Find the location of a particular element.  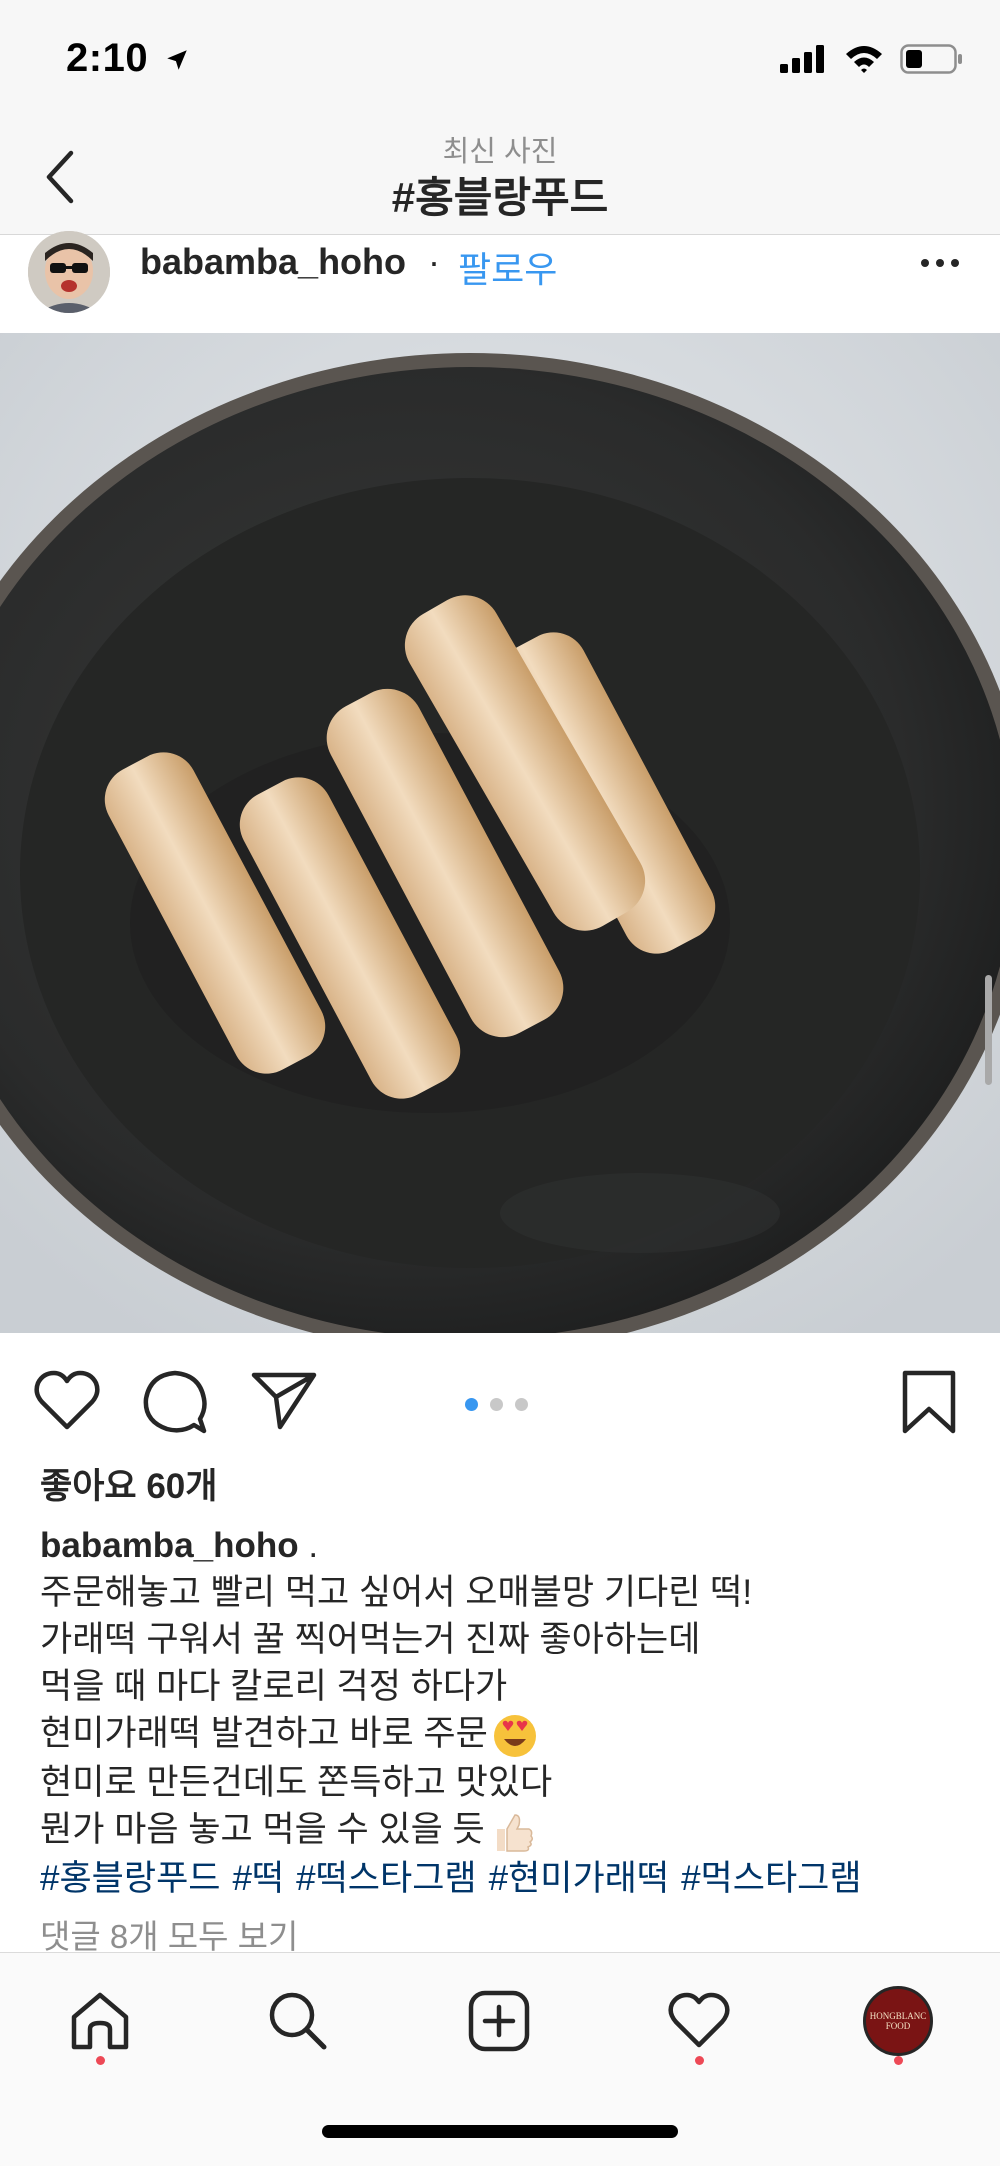

more-options-button is located at coordinates (940, 263).